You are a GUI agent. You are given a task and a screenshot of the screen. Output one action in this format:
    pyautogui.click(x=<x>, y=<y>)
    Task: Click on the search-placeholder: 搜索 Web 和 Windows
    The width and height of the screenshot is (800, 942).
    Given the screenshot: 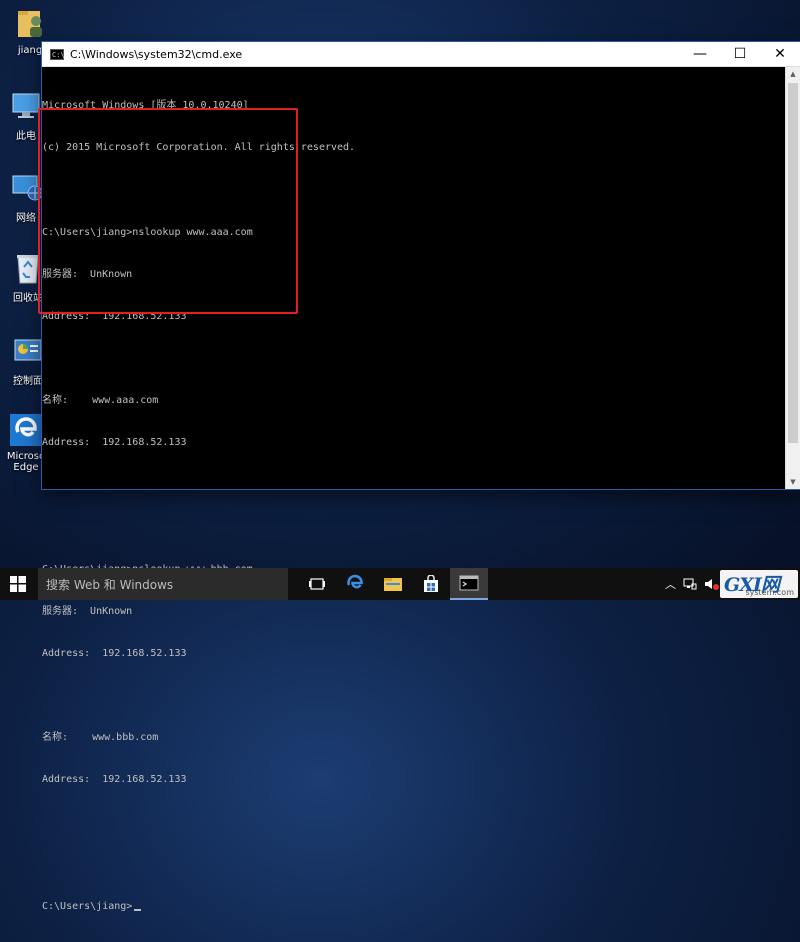 What is the action you would take?
    pyautogui.click(x=110, y=584)
    